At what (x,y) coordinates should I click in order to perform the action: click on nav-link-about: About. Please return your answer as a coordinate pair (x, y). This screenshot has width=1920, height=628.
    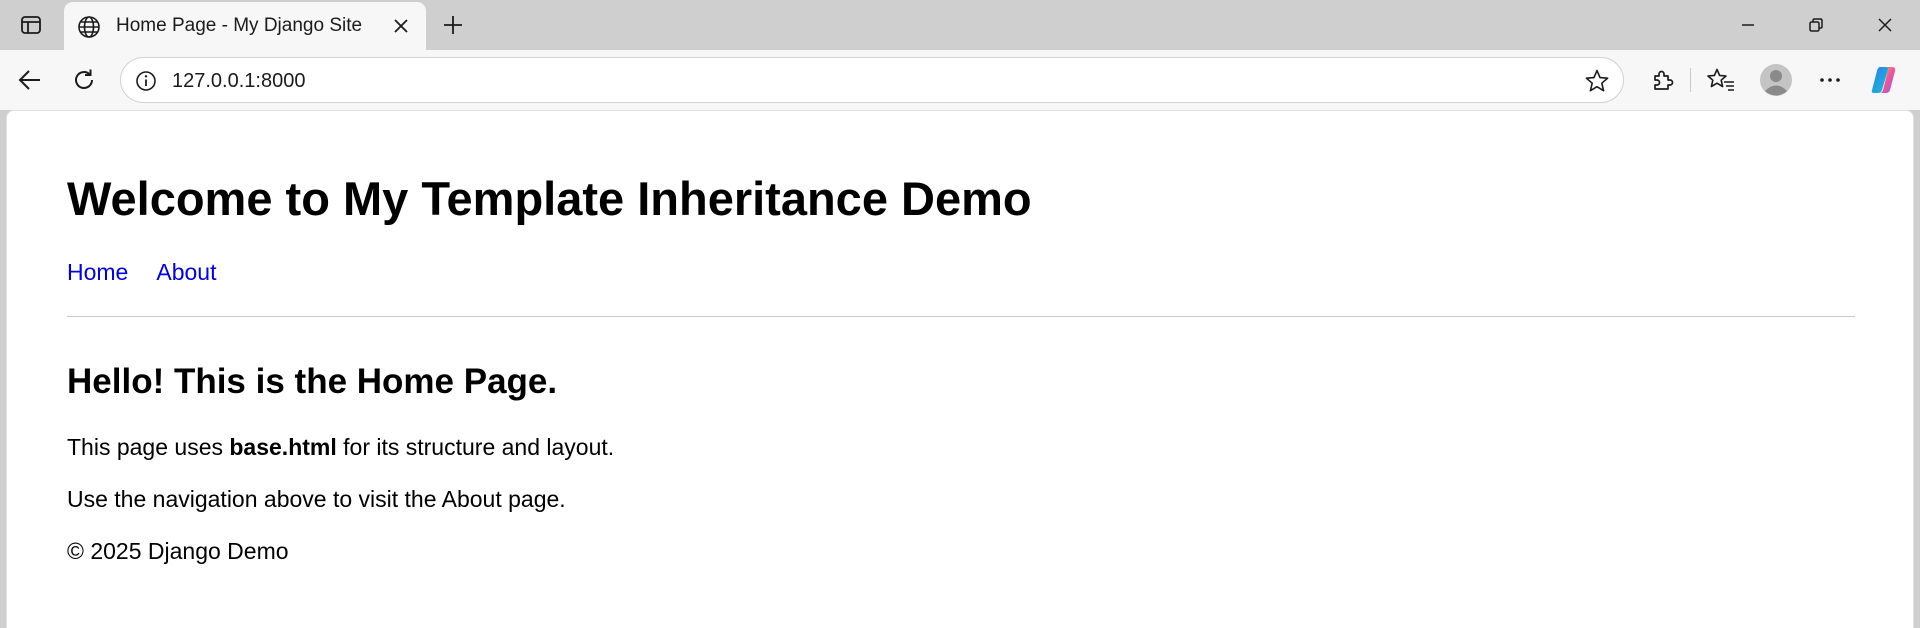
    Looking at the image, I should click on (186, 272).